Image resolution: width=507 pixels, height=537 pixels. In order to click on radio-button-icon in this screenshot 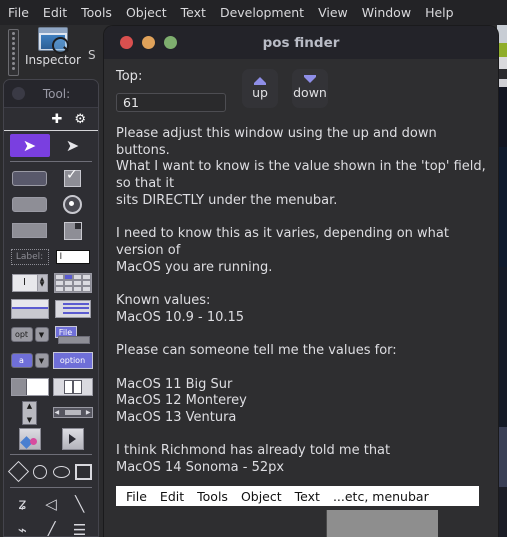, I will do `click(72, 204)`.